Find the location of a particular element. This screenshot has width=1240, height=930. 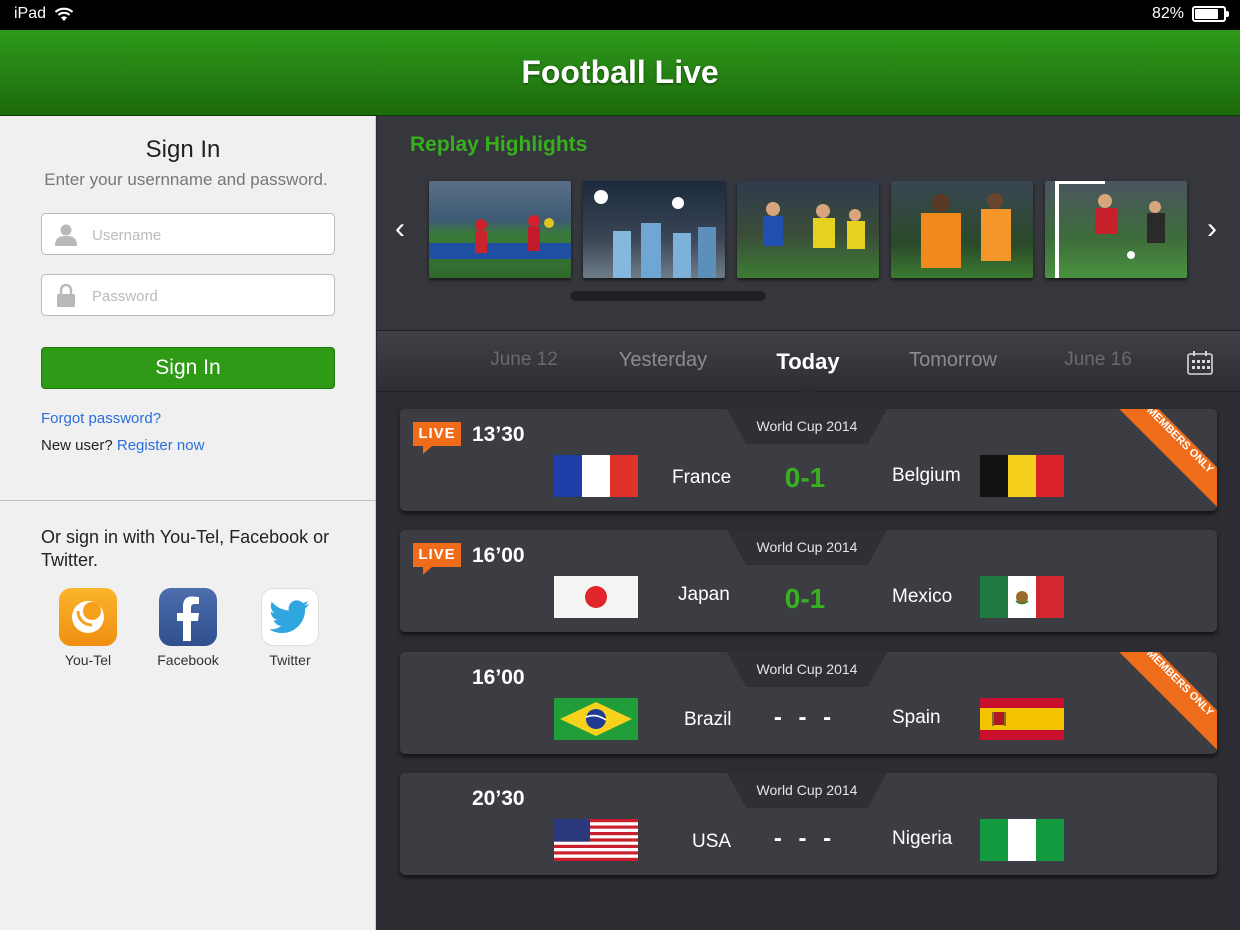

twitter-label: Twitter is located at coordinates (290, 660).